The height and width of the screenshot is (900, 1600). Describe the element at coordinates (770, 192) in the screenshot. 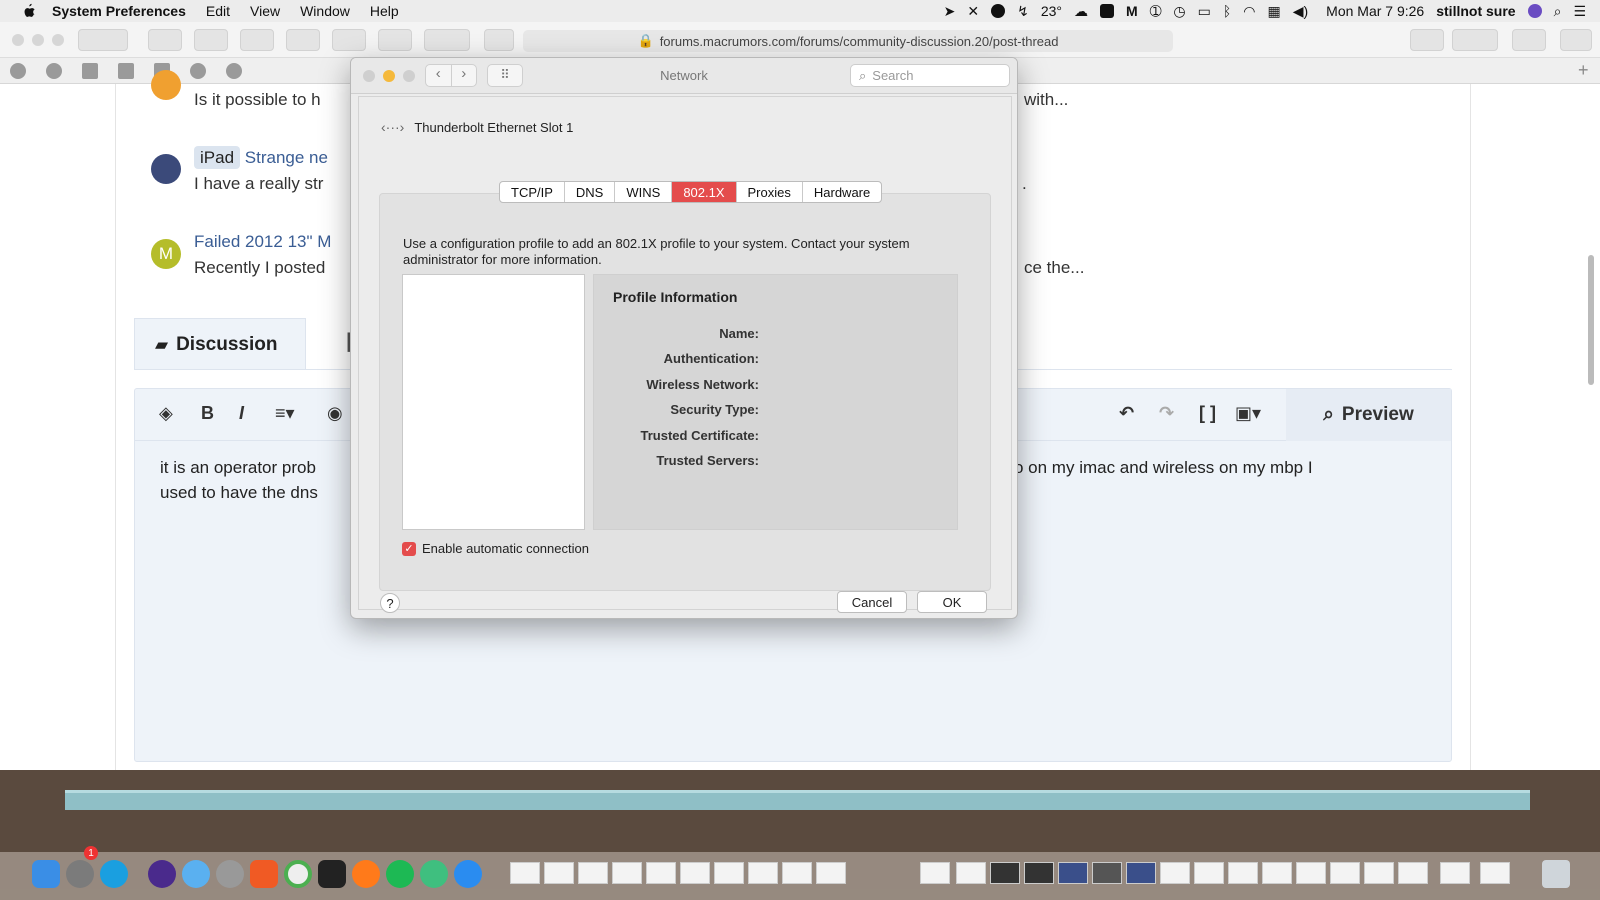

I see `tab-proxies: Proxies` at that location.